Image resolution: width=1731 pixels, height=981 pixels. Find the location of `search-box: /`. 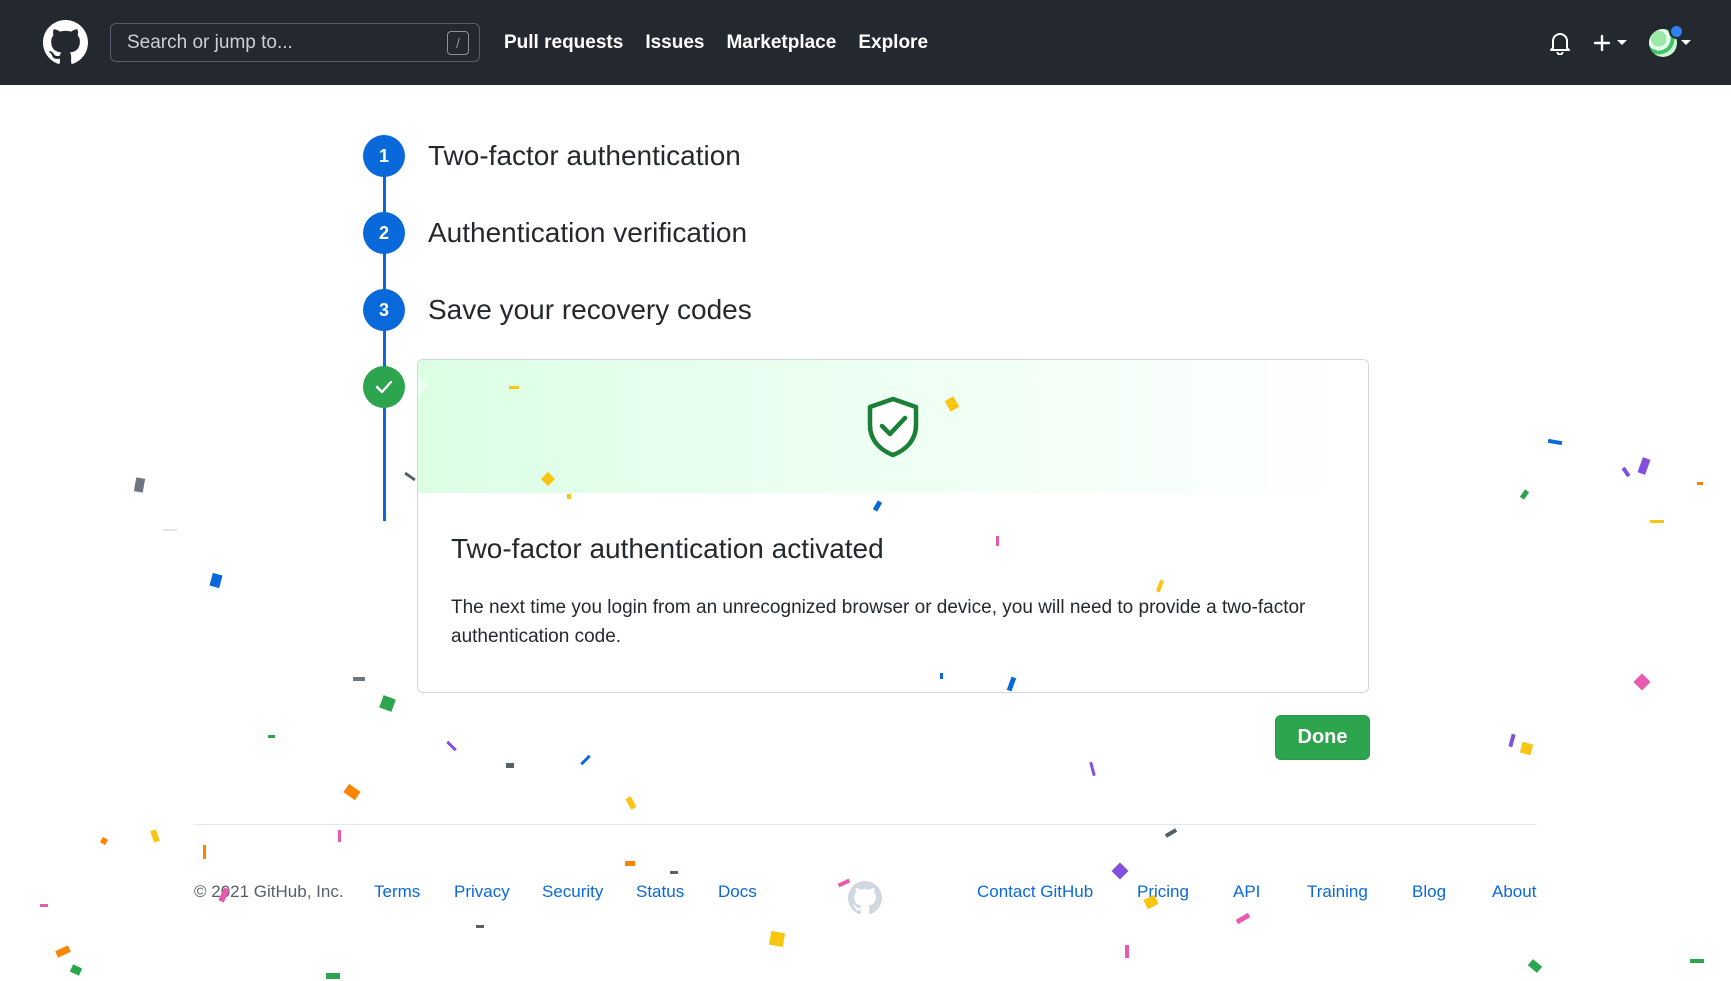

search-box: / is located at coordinates (295, 42).